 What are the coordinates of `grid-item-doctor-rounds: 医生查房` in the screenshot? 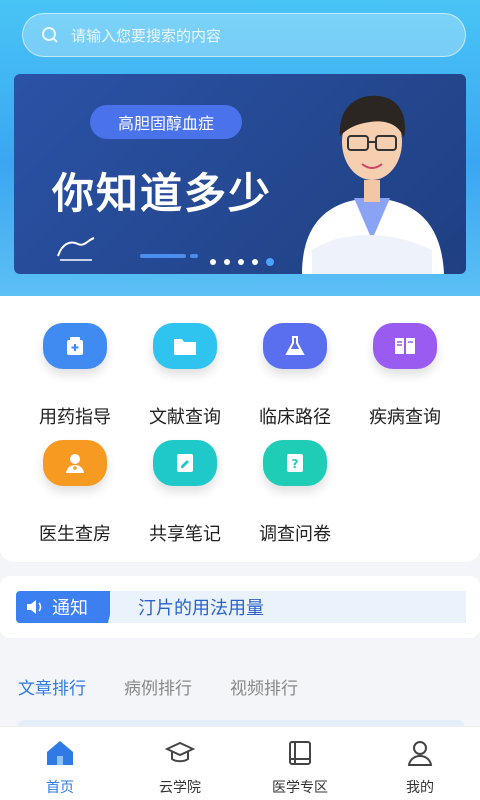 It's located at (75, 493).